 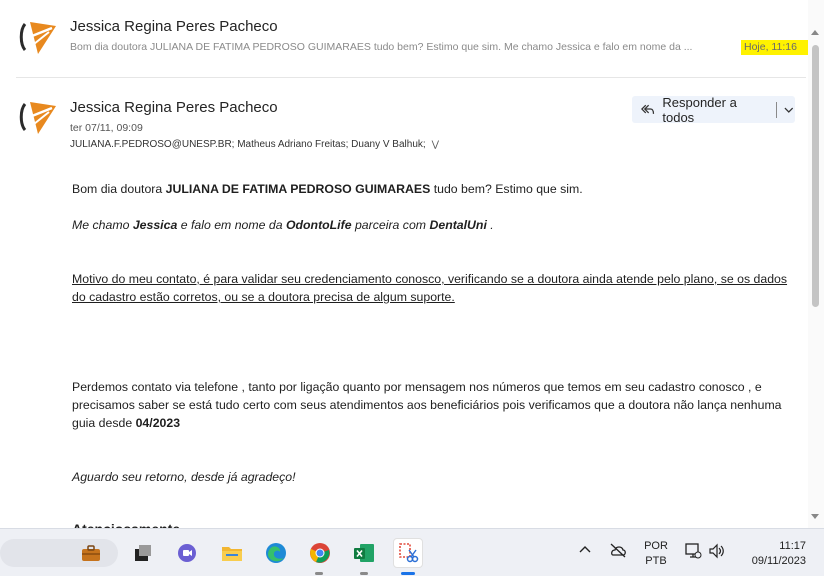 What do you see at coordinates (778, 561) in the screenshot?
I see `clock-date: 09/11/2023` at bounding box center [778, 561].